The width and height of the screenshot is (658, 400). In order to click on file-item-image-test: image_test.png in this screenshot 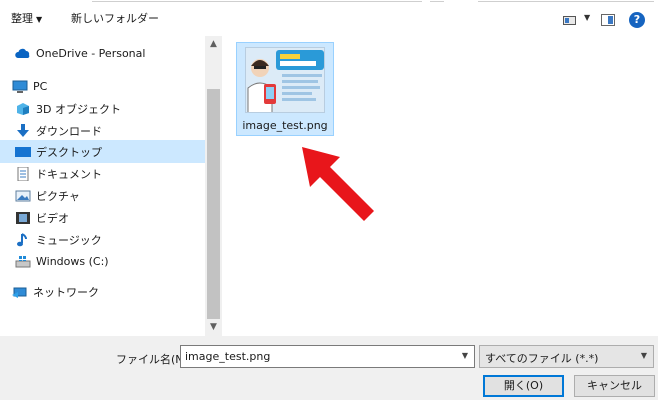, I will do `click(285, 89)`.